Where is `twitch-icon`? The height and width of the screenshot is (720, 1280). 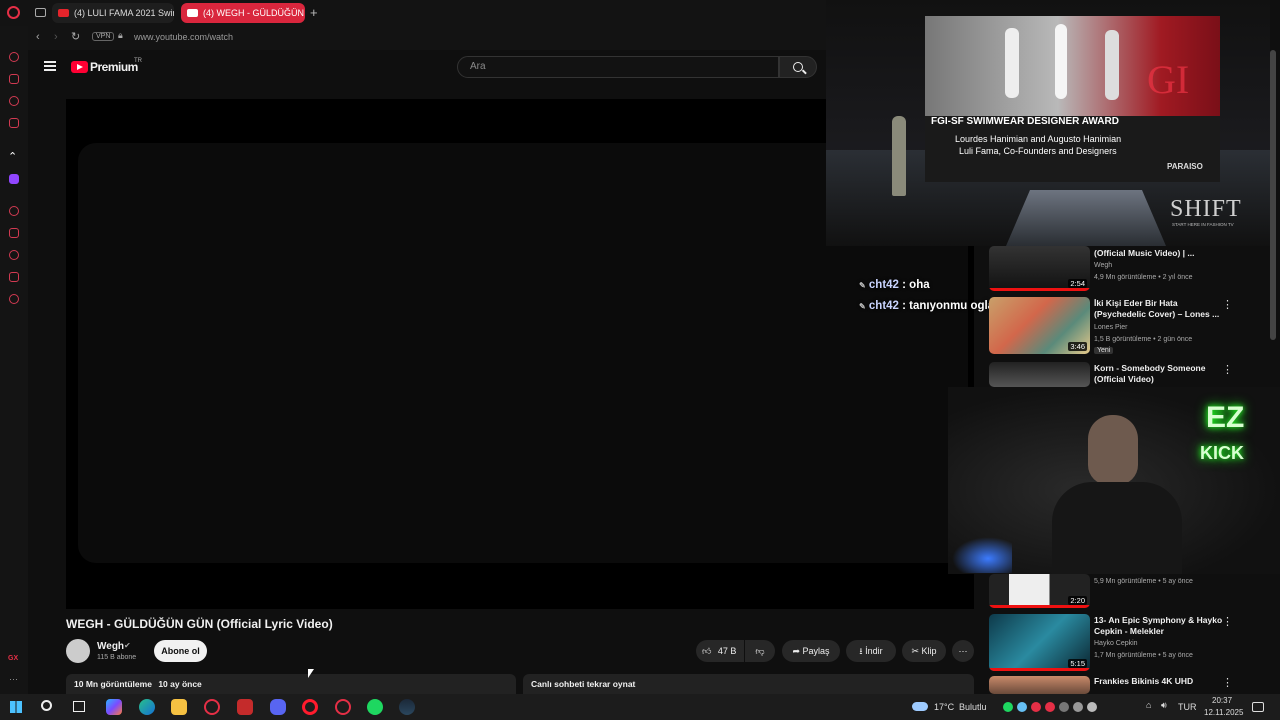 twitch-icon is located at coordinates (14, 179).